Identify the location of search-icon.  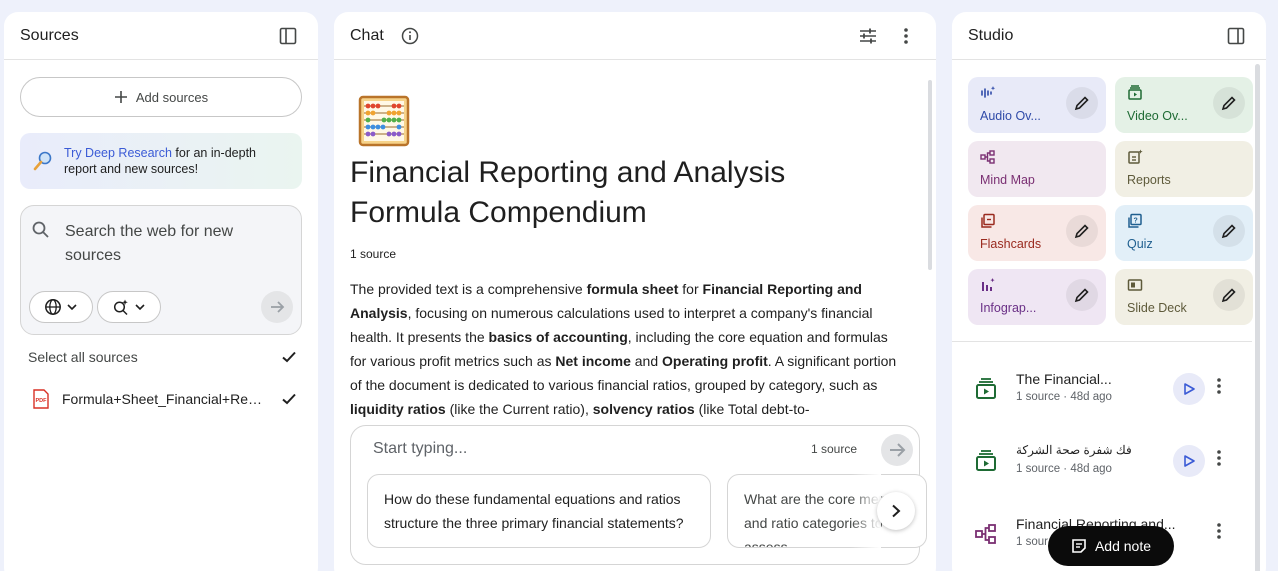
(41, 230).